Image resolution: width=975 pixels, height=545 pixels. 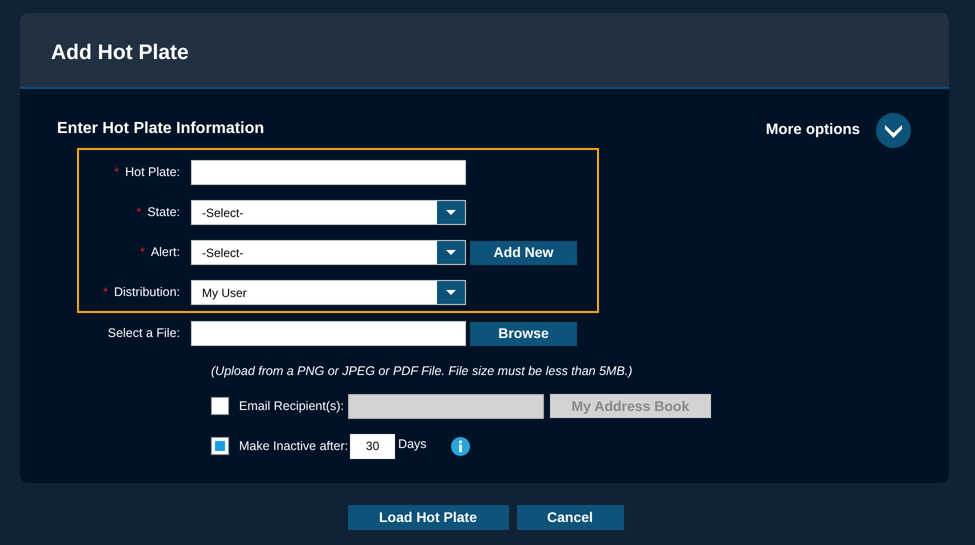 What do you see at coordinates (328, 292) in the screenshot?
I see `dropdown: My User` at bounding box center [328, 292].